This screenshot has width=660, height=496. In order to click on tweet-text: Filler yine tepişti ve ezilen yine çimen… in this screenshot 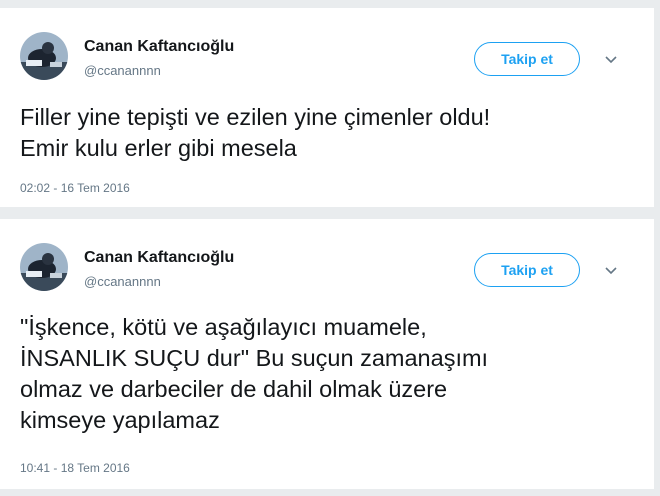, I will do `click(255, 132)`.